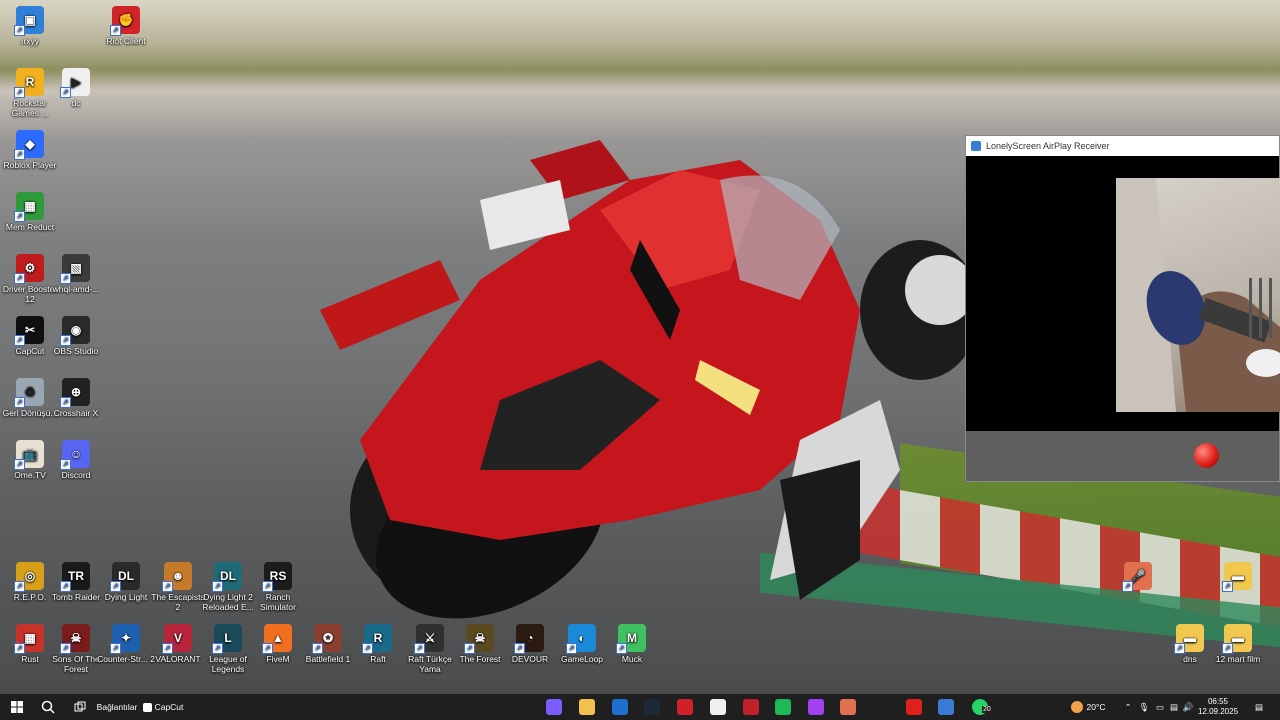 This screenshot has height=720, width=1280. Describe the element at coordinates (1122, 308) in the screenshot. I see `airplay-receiver-window: LonelyScreen AirPlay Receiver` at that location.